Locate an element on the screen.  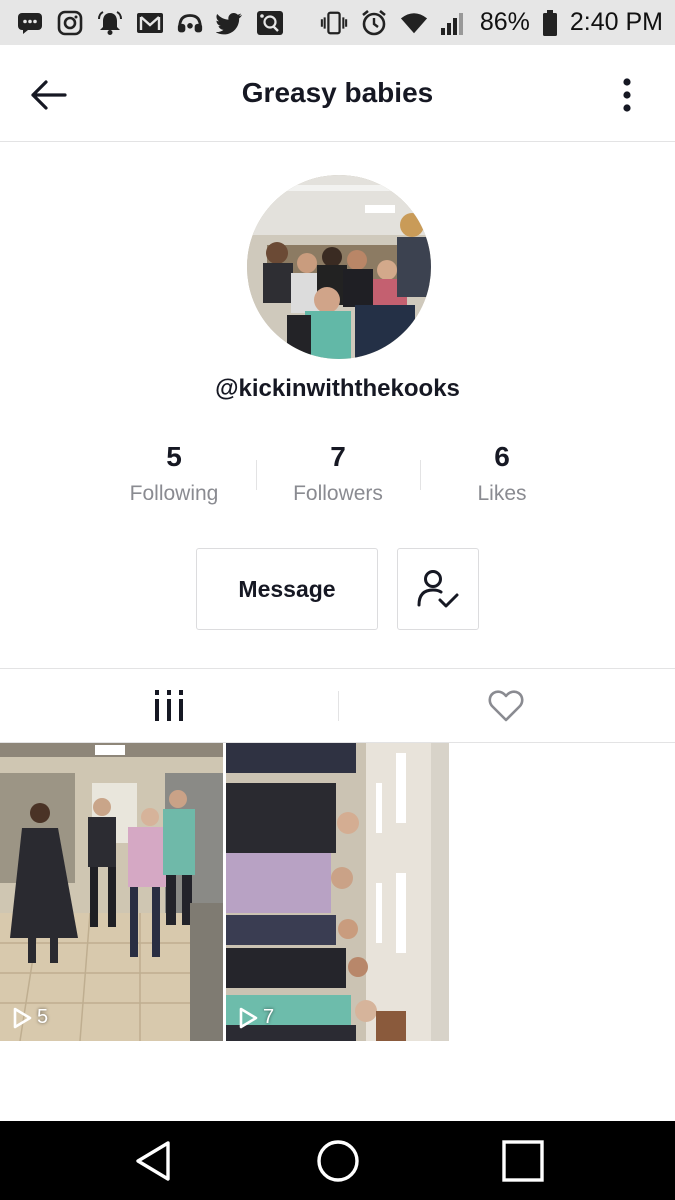
view-count: 5 is located at coordinates (30, 1017).